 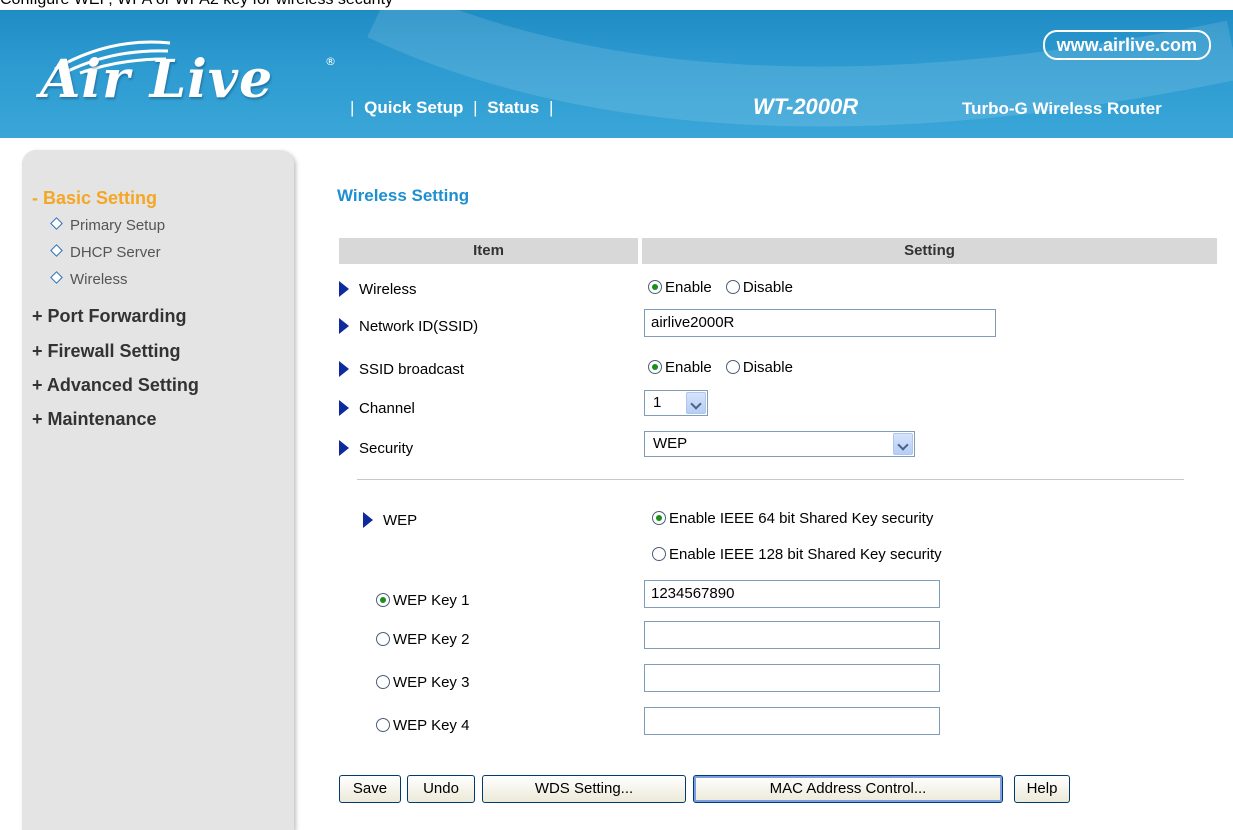 What do you see at coordinates (655, 367) in the screenshot?
I see `broadcast-enable-radio` at bounding box center [655, 367].